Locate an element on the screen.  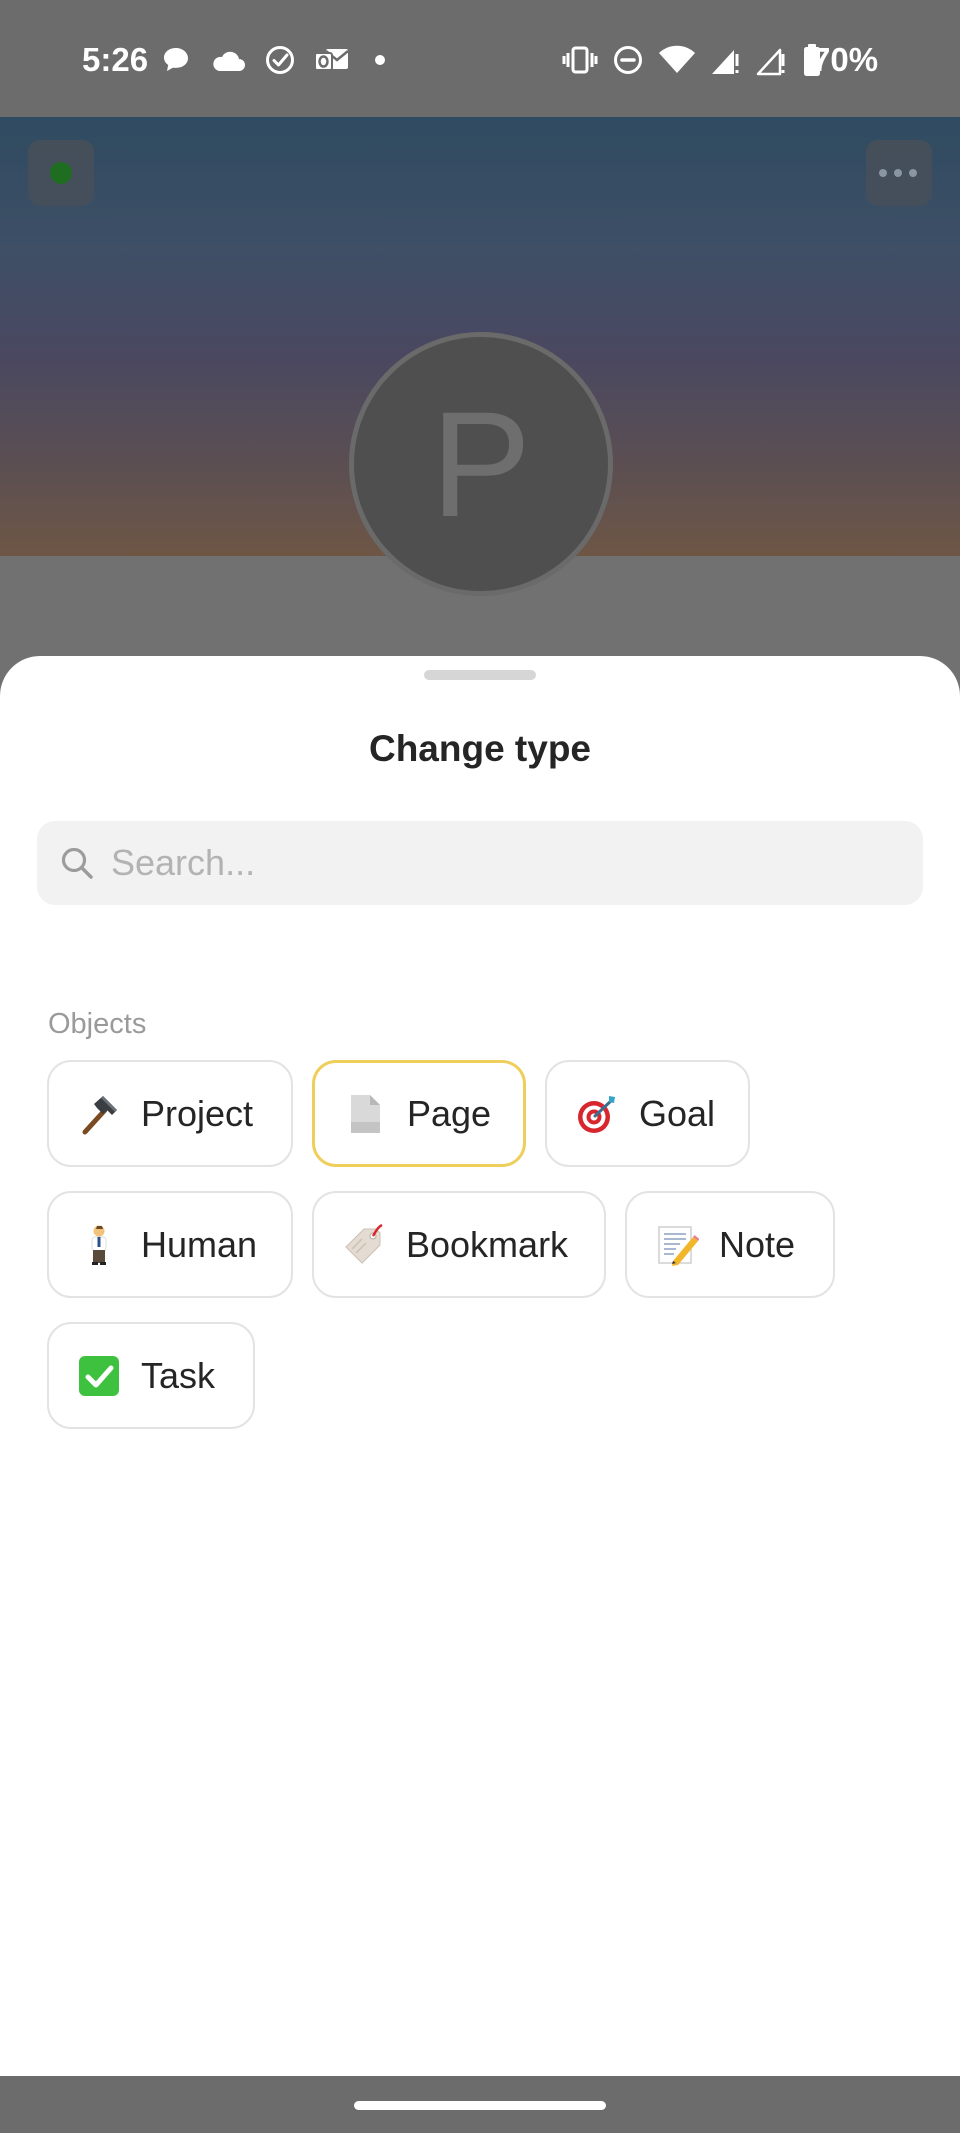
dot-icon is located at coordinates (380, 60).